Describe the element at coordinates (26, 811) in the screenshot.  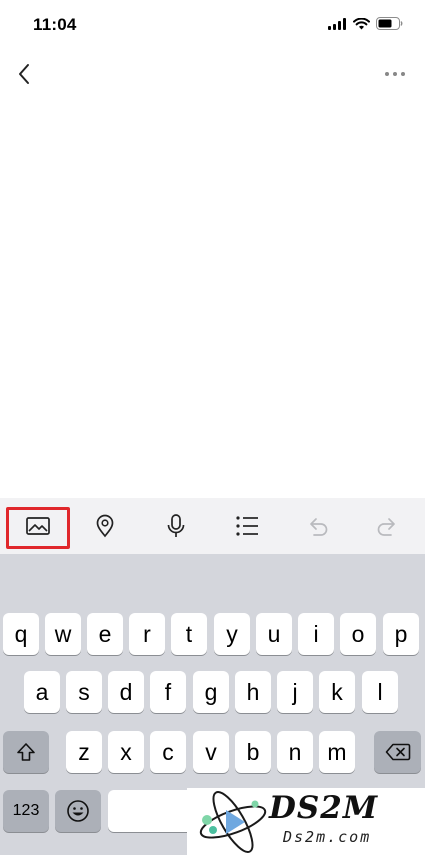
I see `numbers-key: 123` at that location.